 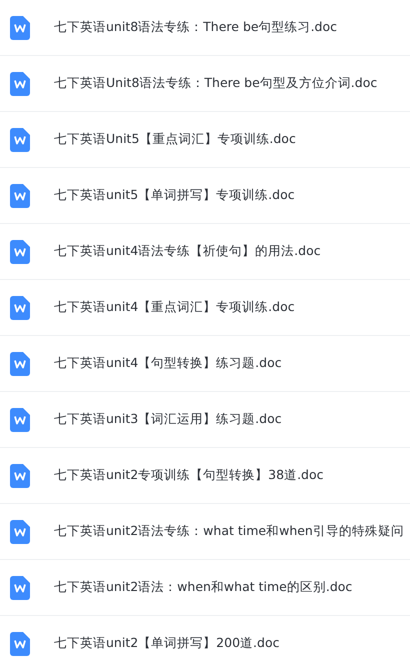 What do you see at coordinates (216, 83) in the screenshot?
I see `file-name: 七下英语Unit8语法专练：There be句型及方位介词.doc` at bounding box center [216, 83].